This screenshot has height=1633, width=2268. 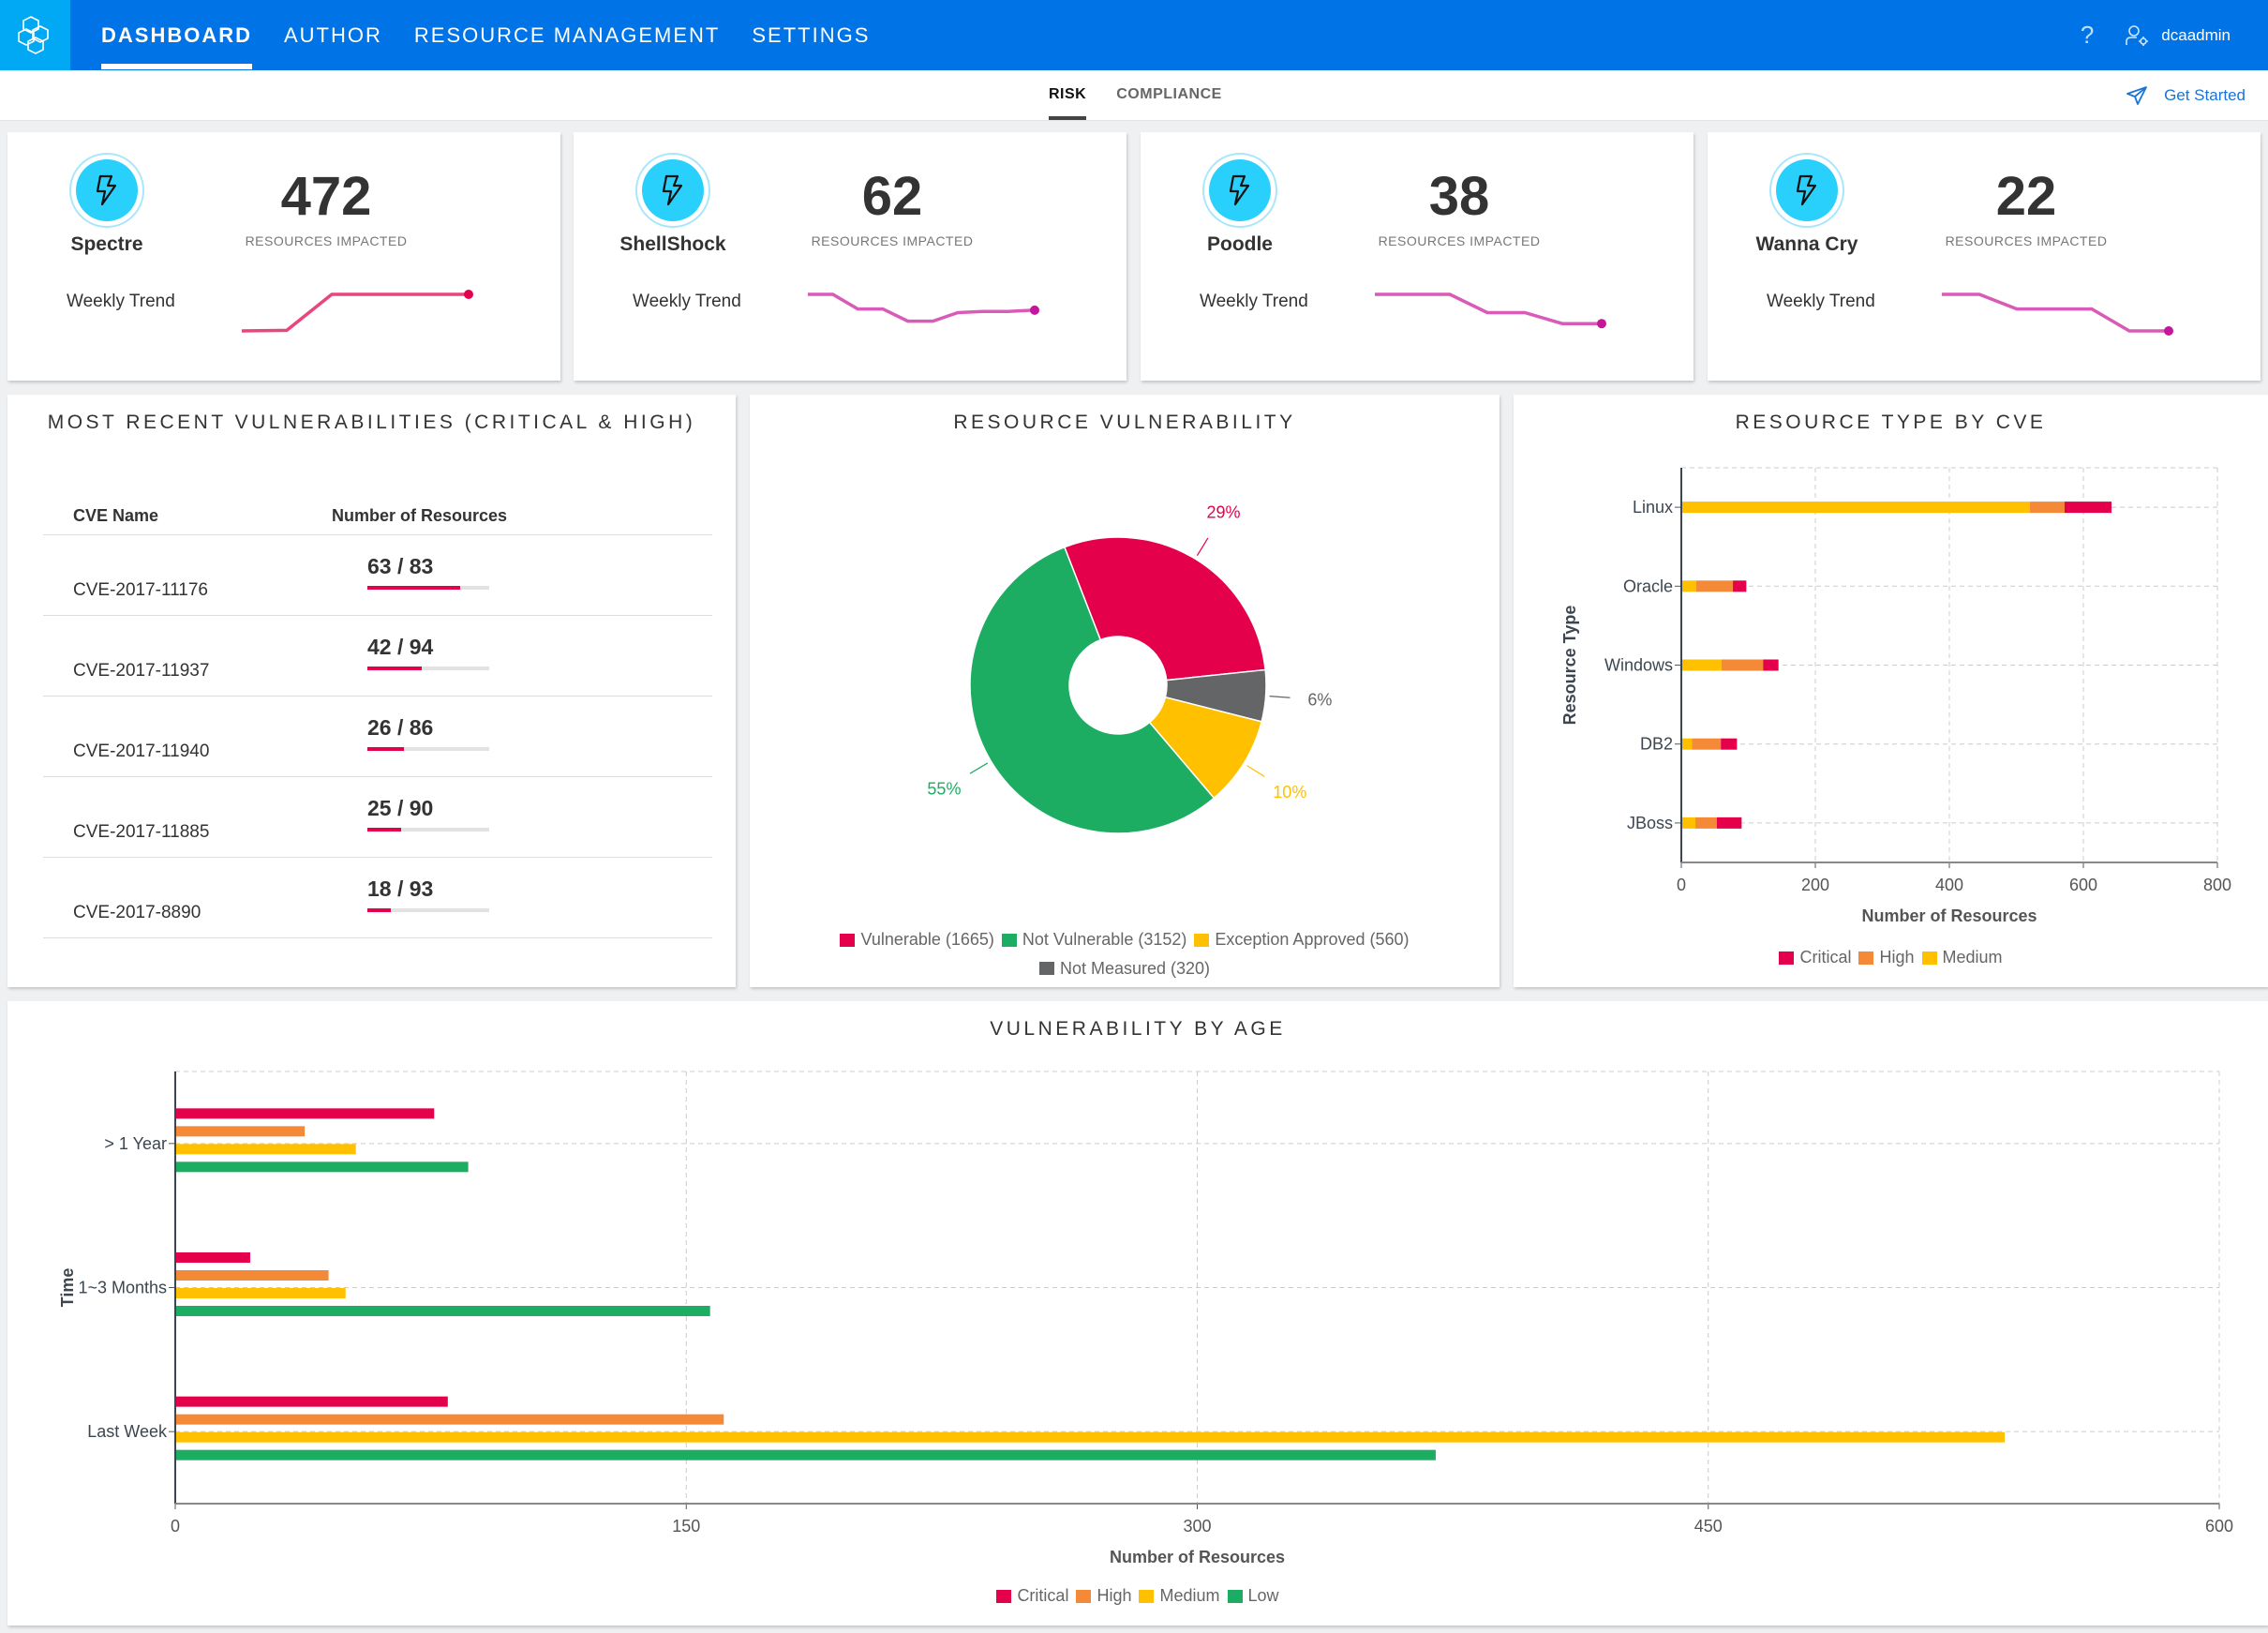 I want to click on kpi-card: Poodle 38 RESOURCES IMPACTED Weekly Trend, so click(x=1418, y=257).